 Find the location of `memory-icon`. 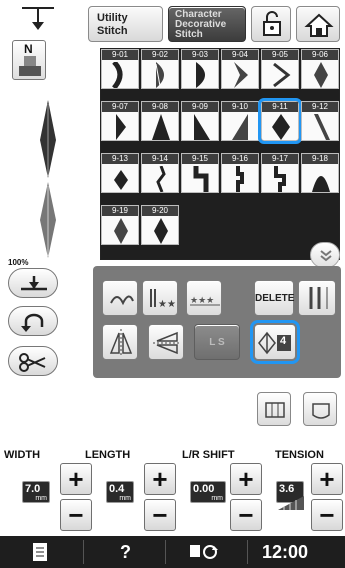

memory-icon is located at coordinates (275, 410).